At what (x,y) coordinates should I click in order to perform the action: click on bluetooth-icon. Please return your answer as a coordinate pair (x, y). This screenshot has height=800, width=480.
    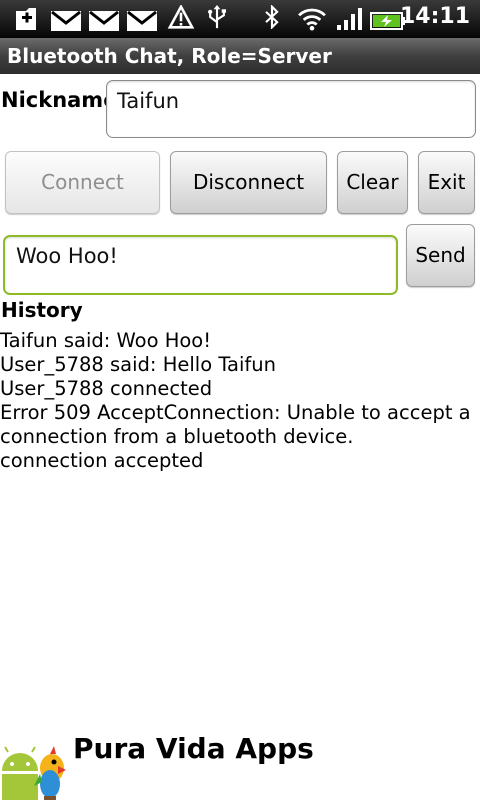
    Looking at the image, I should click on (272, 17).